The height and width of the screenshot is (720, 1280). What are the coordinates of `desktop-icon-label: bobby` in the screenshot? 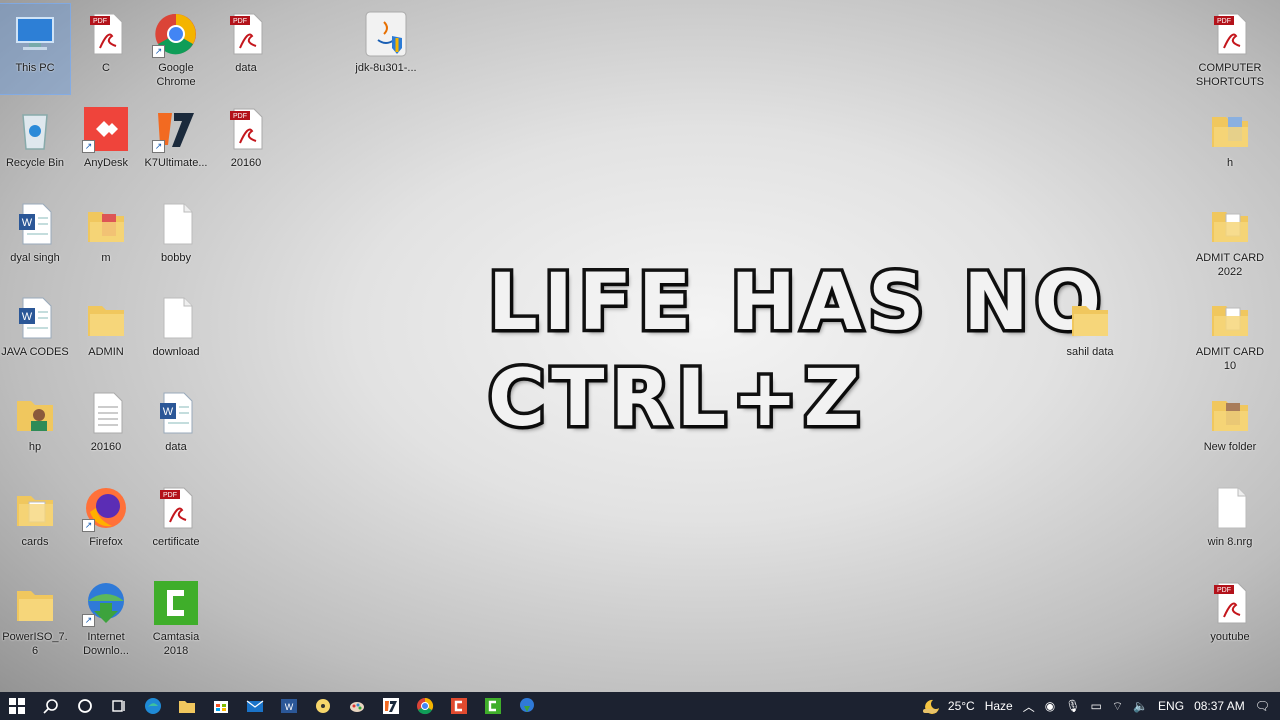 It's located at (176, 258).